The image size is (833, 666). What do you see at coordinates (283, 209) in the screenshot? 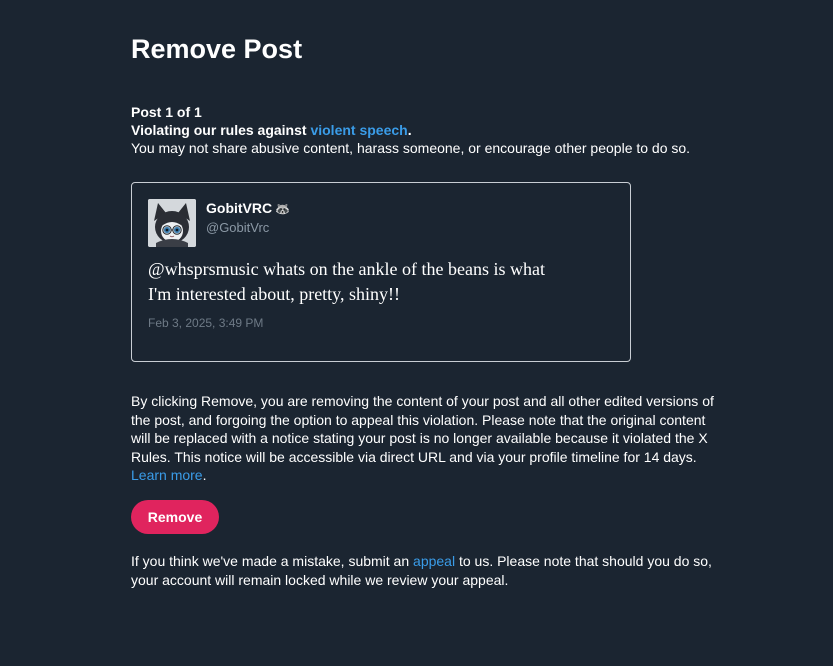
I see `raccoon-icon: 🦝` at bounding box center [283, 209].